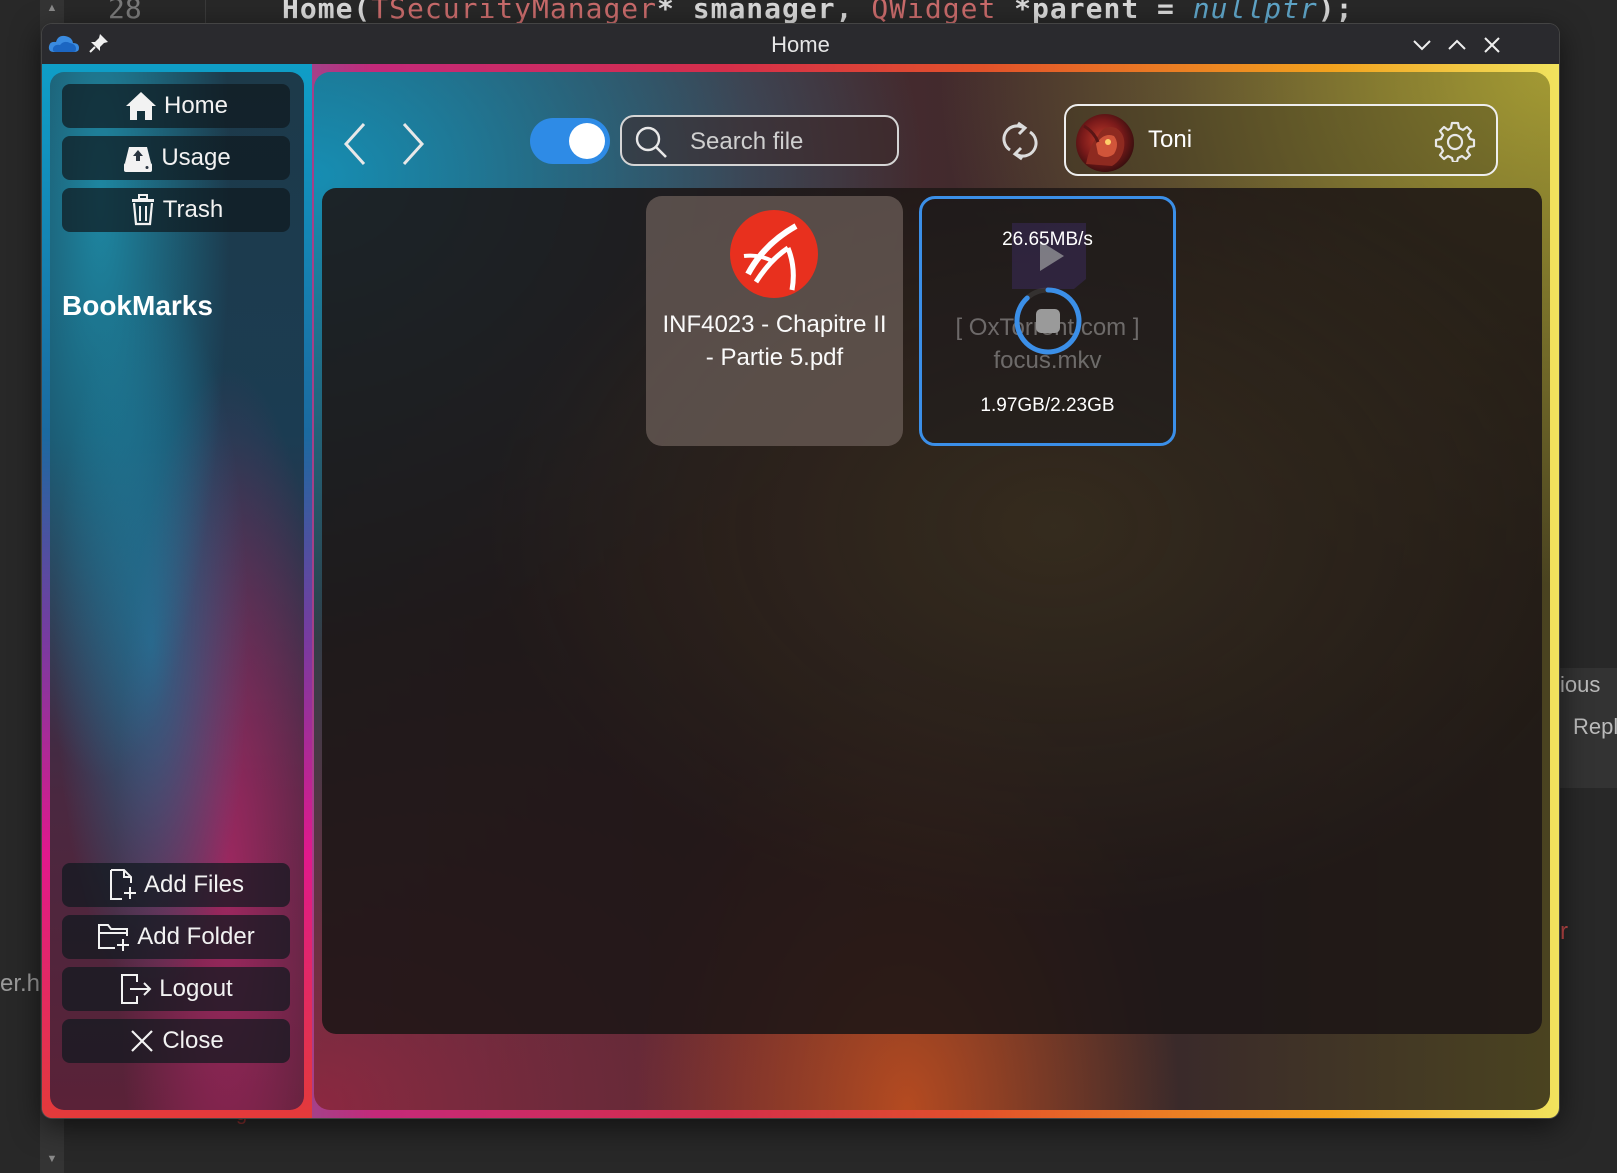  Describe the element at coordinates (587, 141) in the screenshot. I see `toggle-knob` at that location.